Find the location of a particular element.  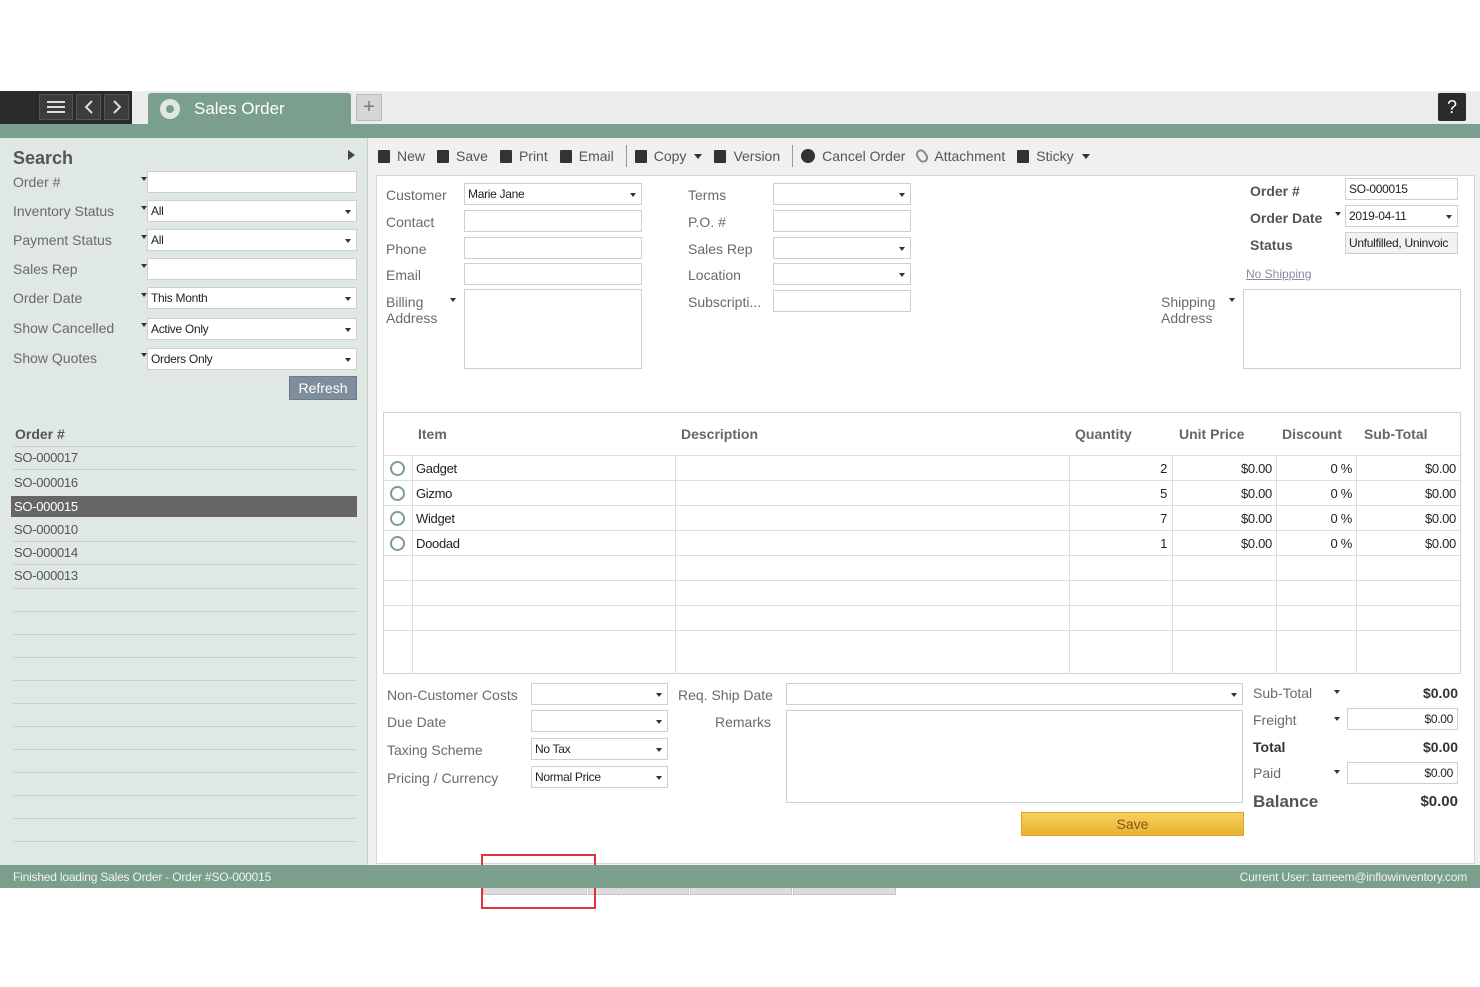

phone-input is located at coordinates (553, 248).